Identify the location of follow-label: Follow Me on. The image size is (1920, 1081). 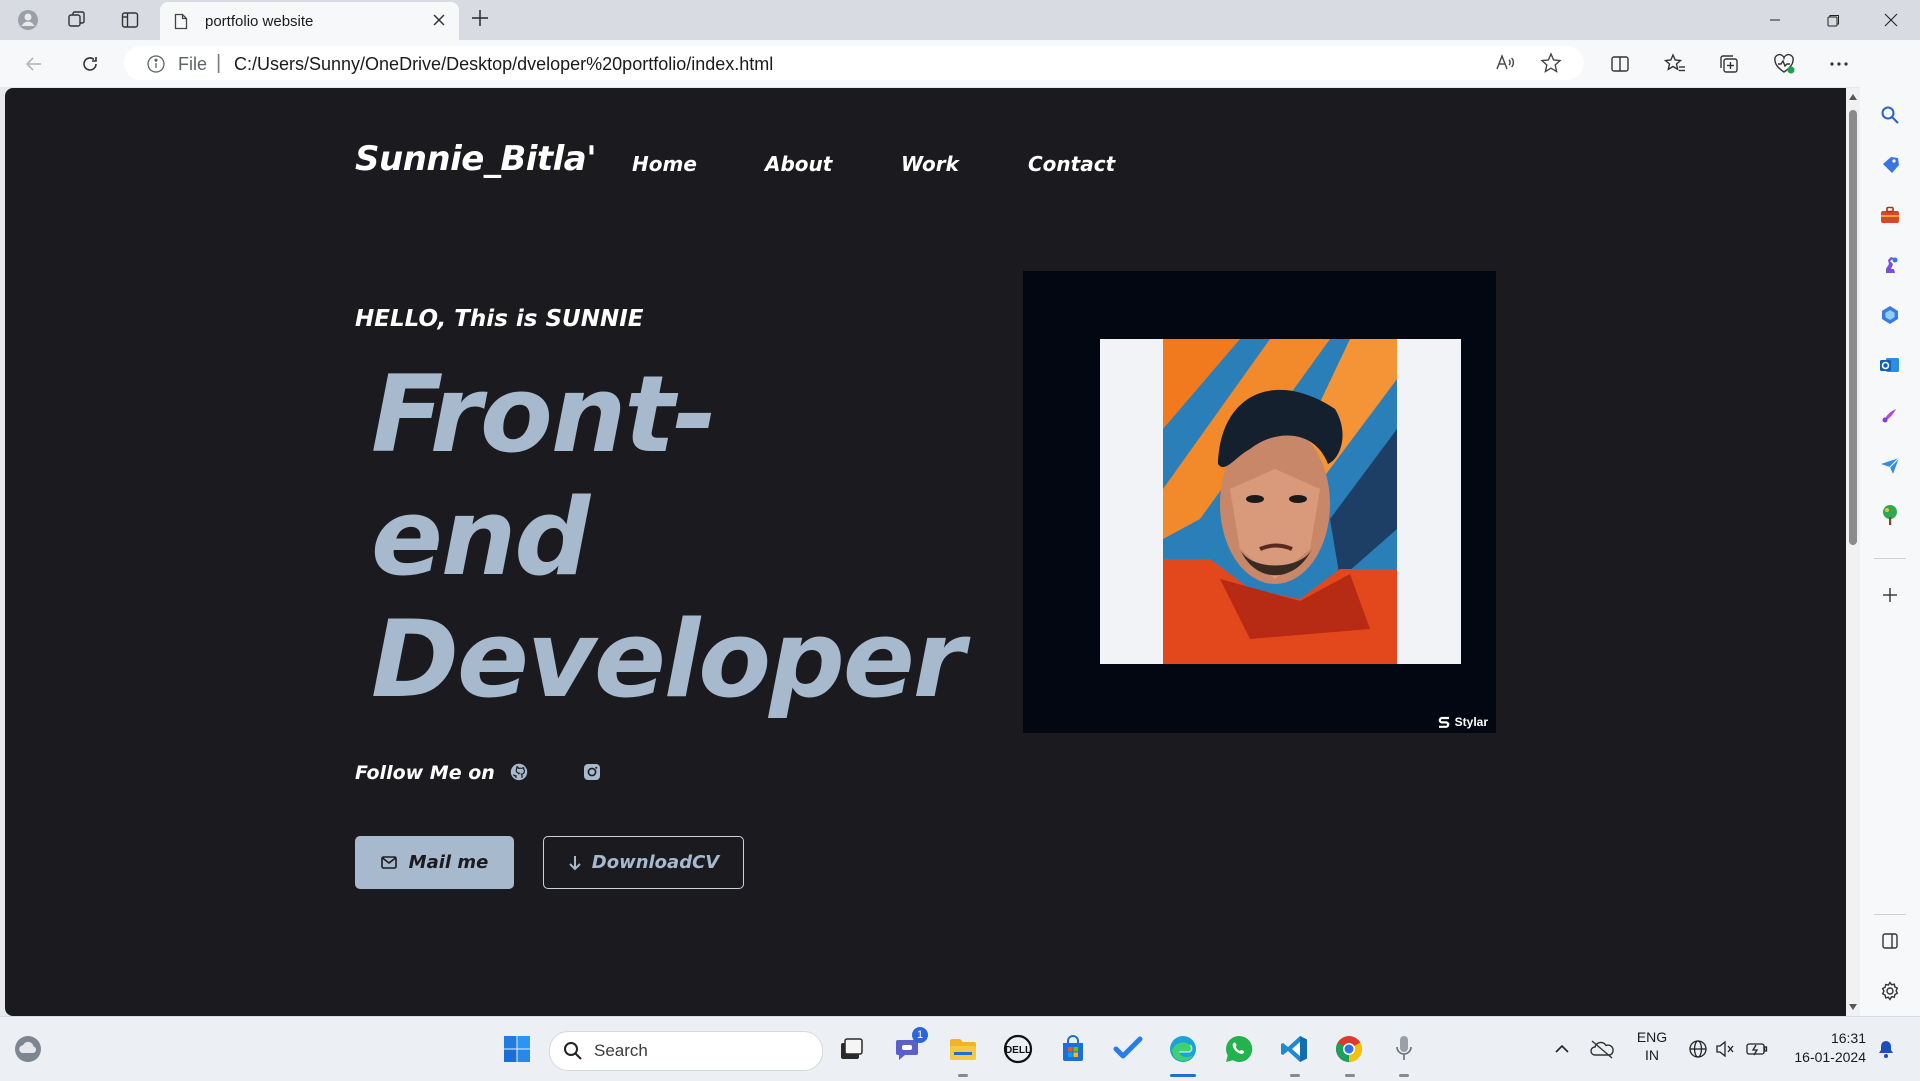
(425, 773).